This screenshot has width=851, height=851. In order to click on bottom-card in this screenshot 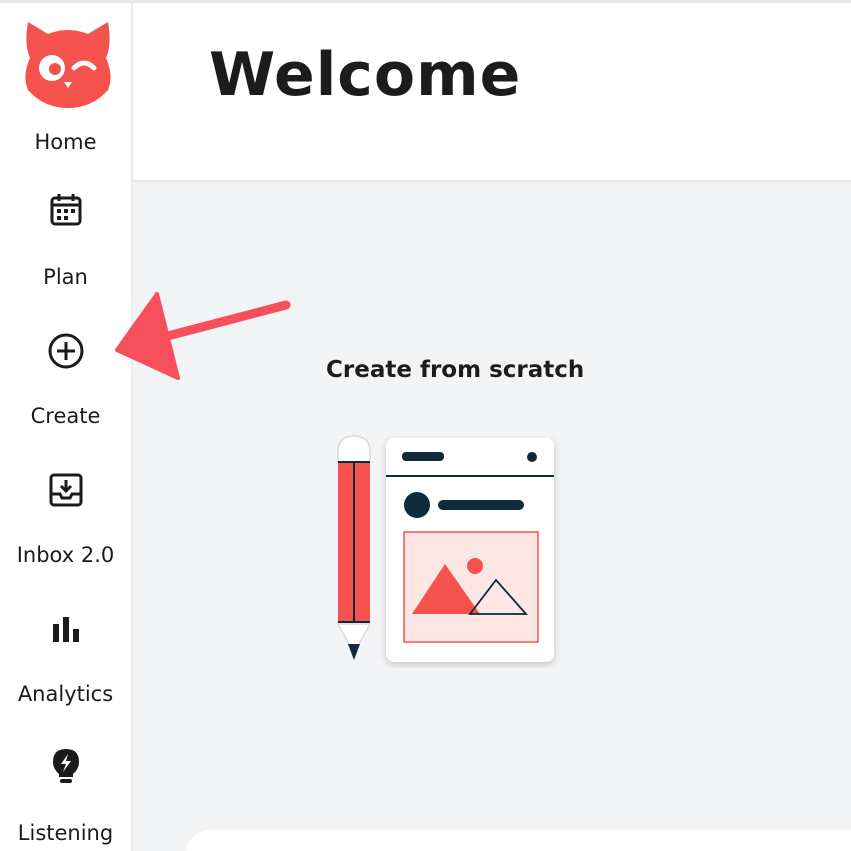, I will do `click(518, 840)`.